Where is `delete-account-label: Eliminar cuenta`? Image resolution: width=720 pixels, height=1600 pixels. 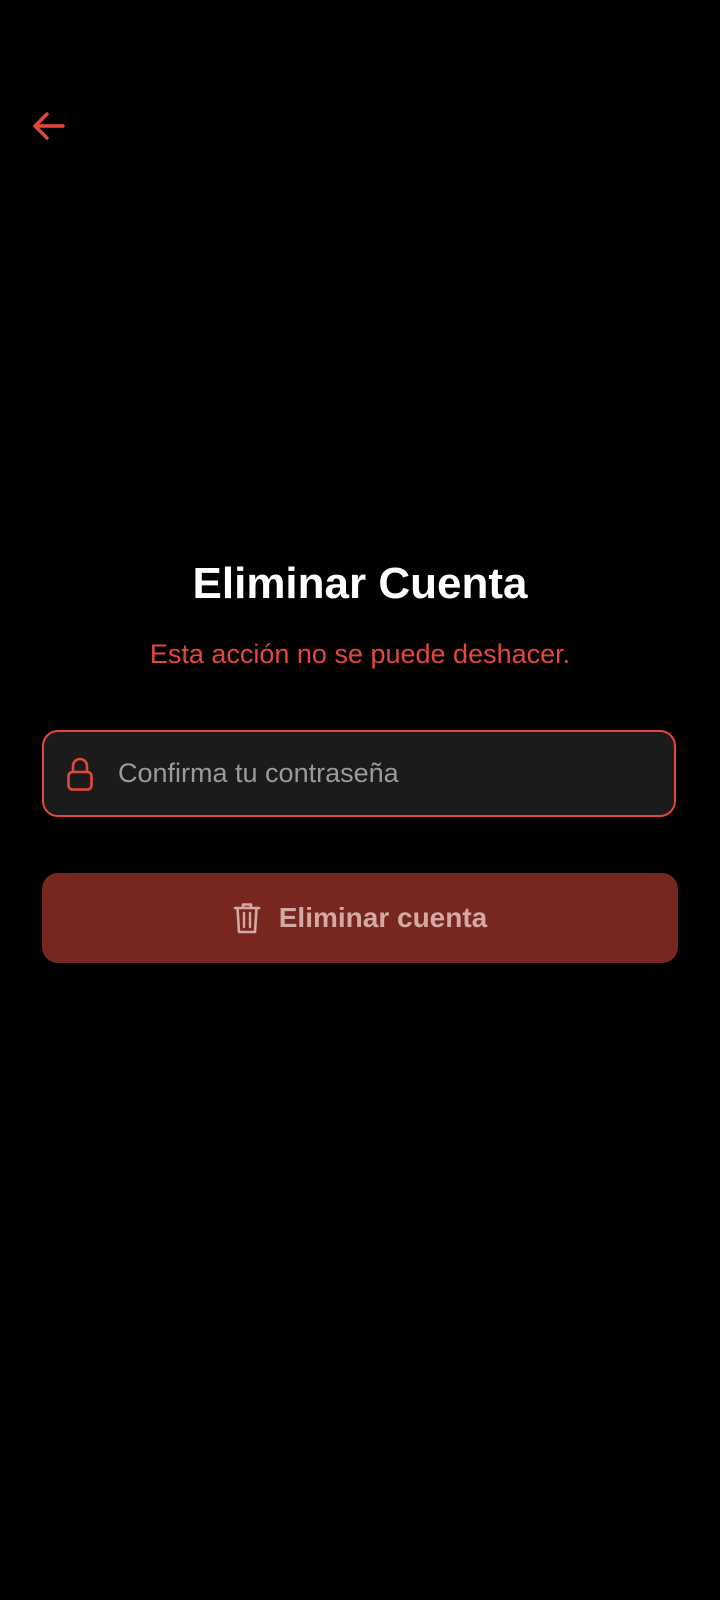 delete-account-label: Eliminar cuenta is located at coordinates (383, 917).